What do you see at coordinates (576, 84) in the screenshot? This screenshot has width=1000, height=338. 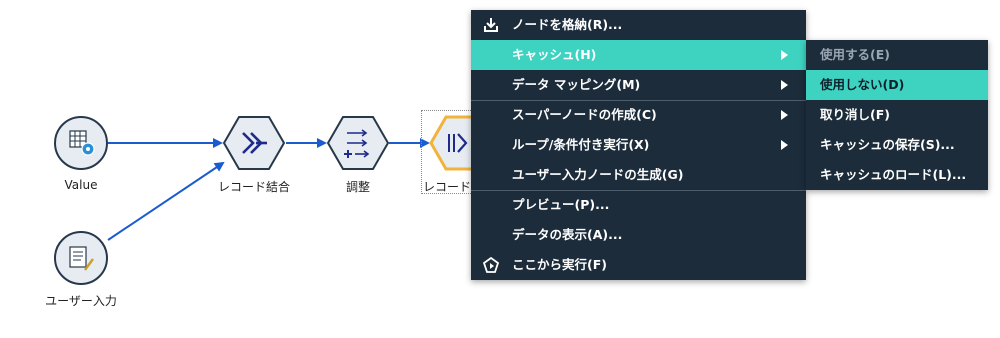 I see `menu-item-label: データ マッピング(M)` at bounding box center [576, 84].